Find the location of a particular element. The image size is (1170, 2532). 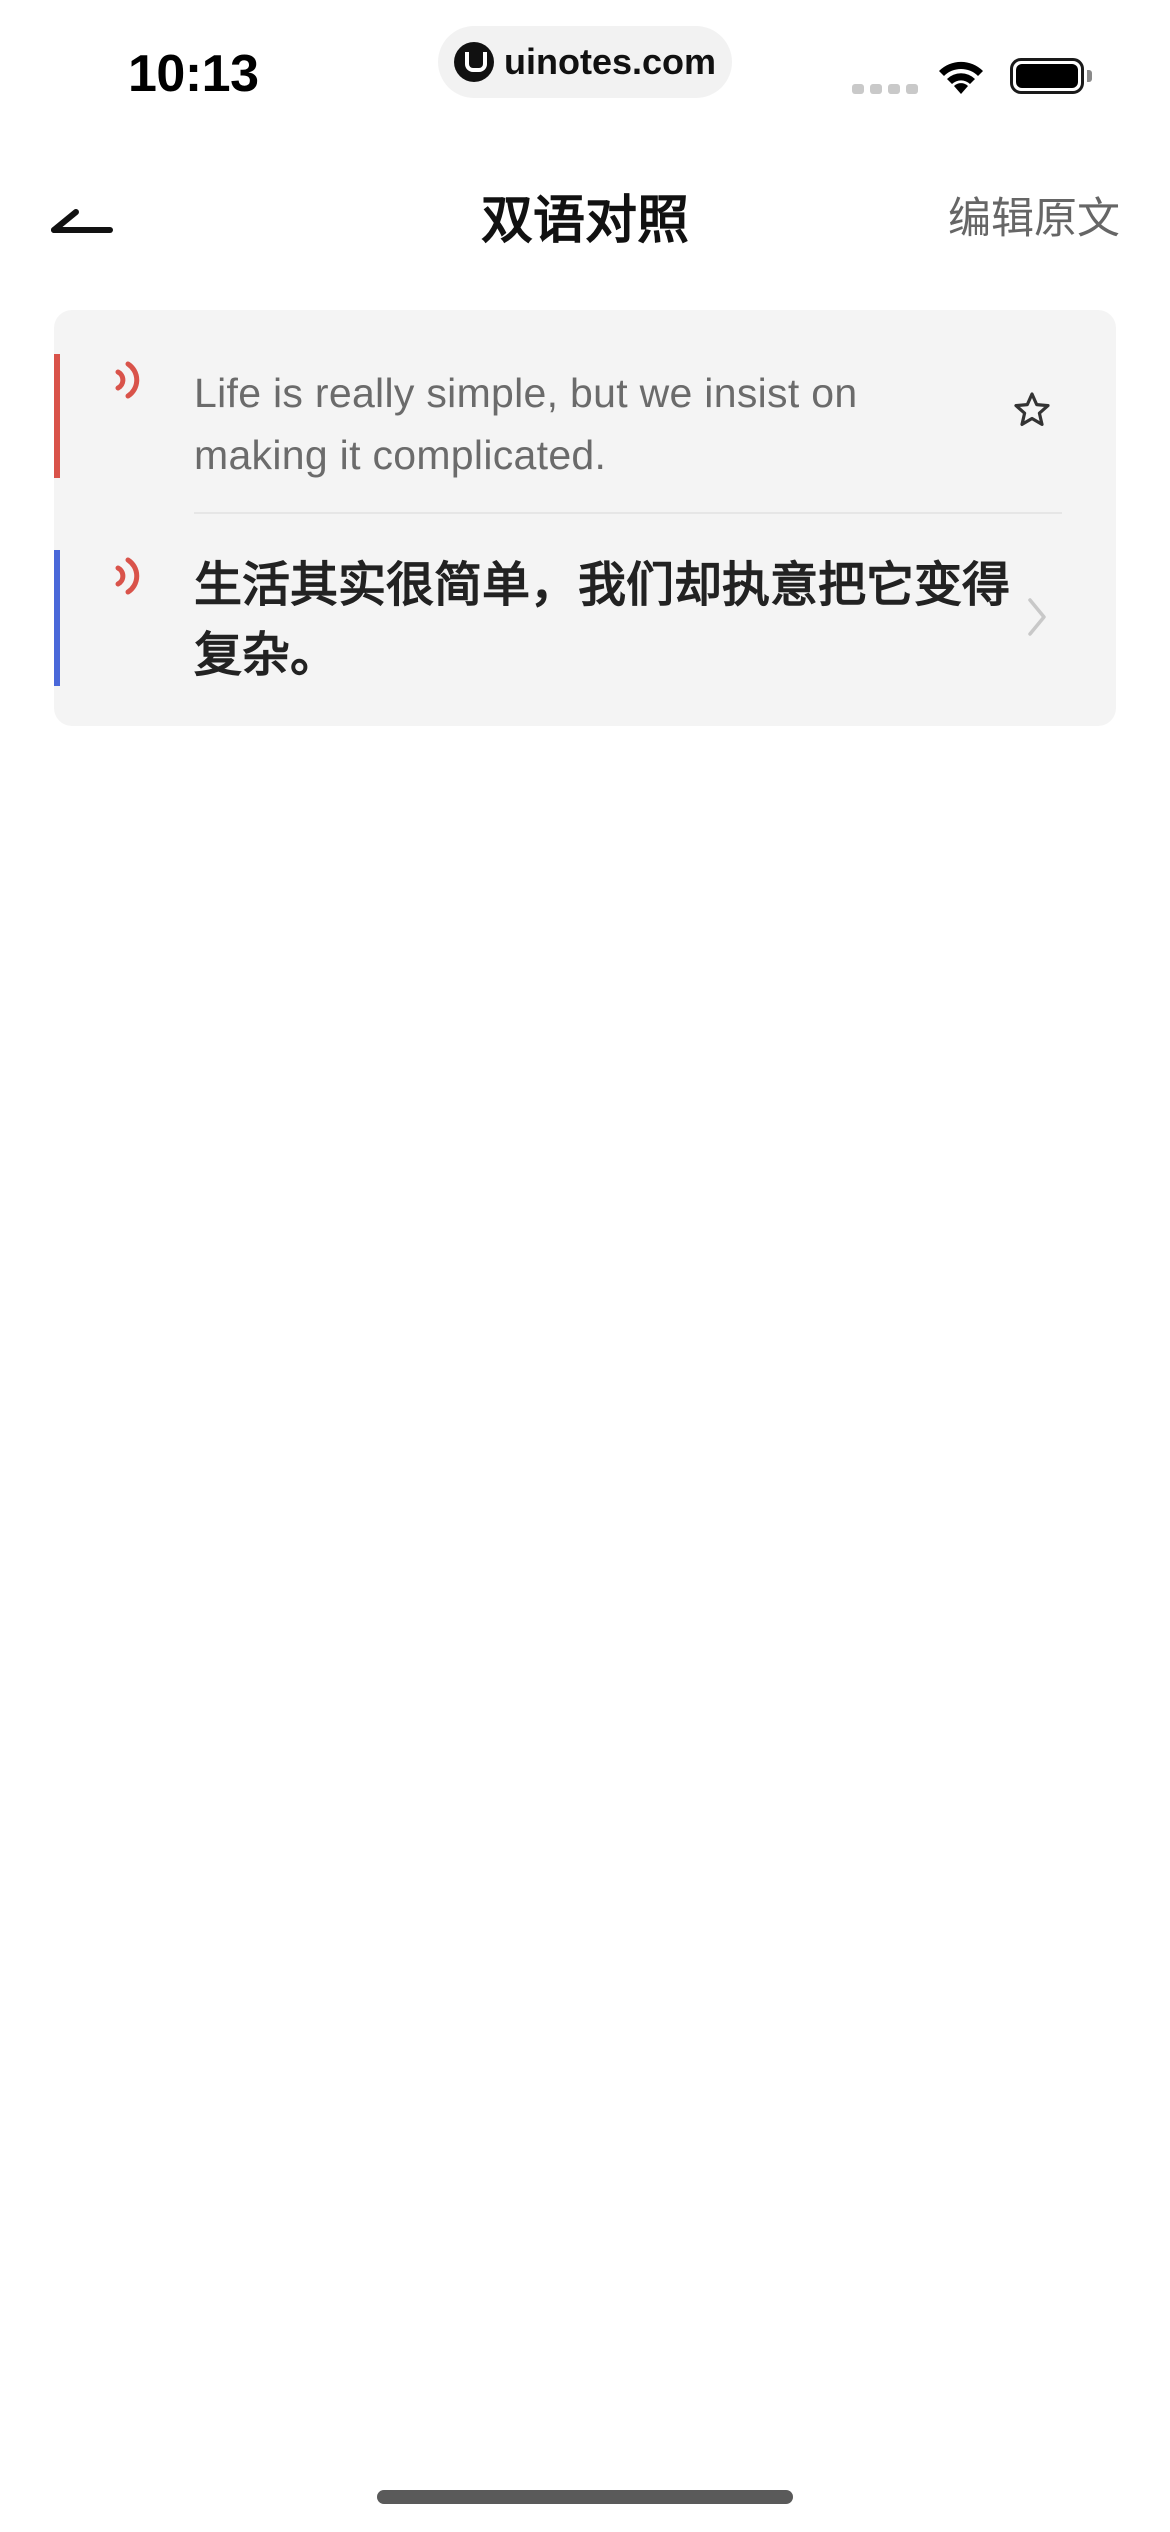

status-bar: 10:13 uinotes.com is located at coordinates (585, 70).